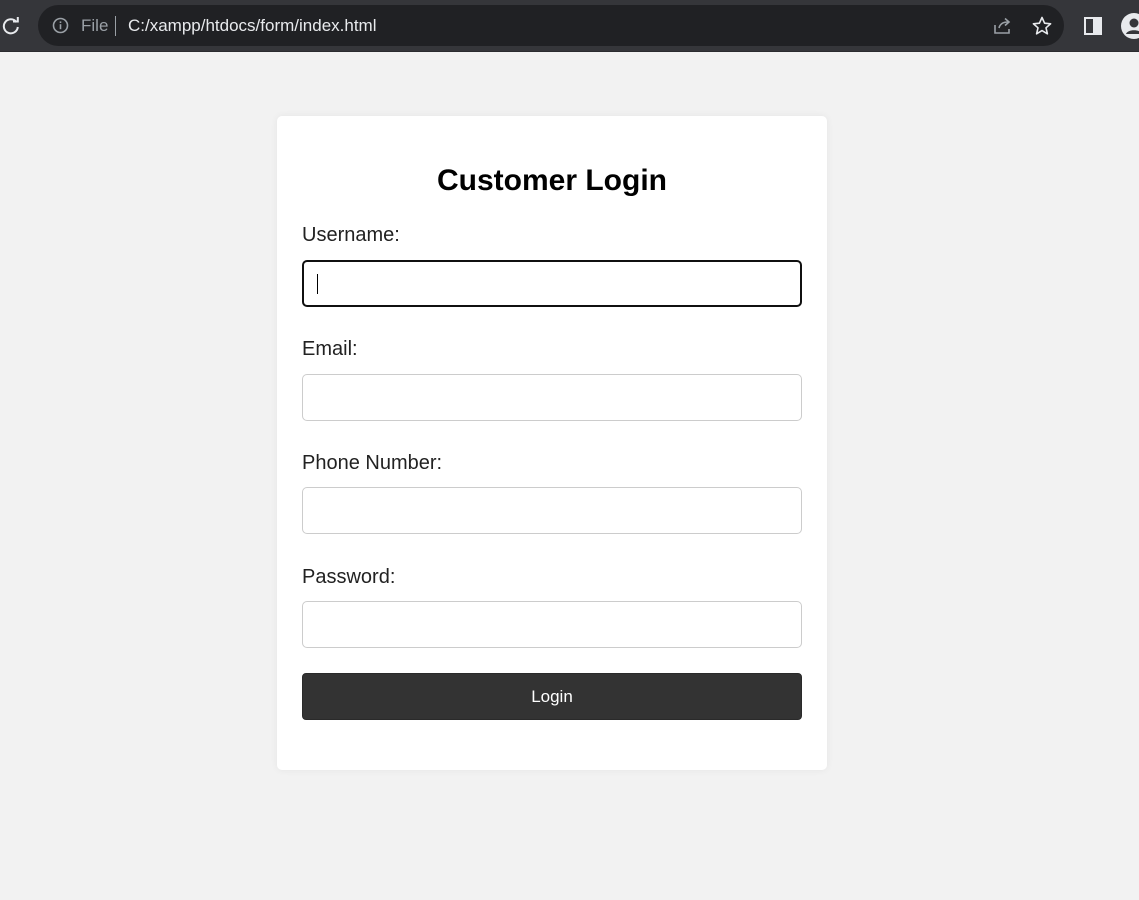 The height and width of the screenshot is (900, 1139). I want to click on email-label: Email:, so click(330, 349).